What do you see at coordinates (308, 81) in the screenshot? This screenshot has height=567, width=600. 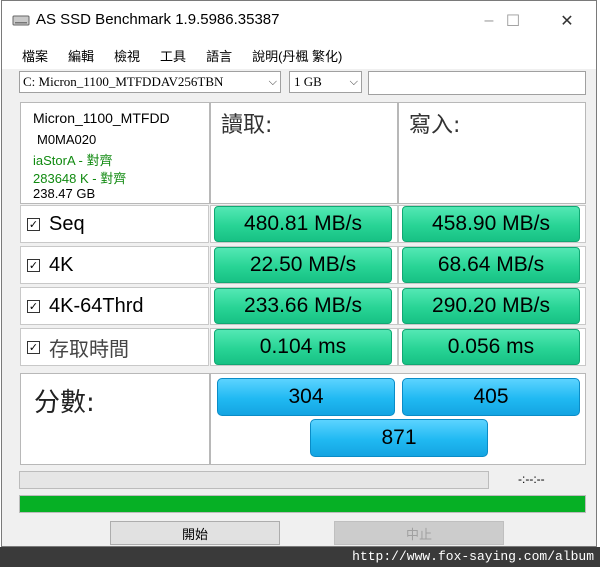 I see `size-select-value: 1 GB` at bounding box center [308, 81].